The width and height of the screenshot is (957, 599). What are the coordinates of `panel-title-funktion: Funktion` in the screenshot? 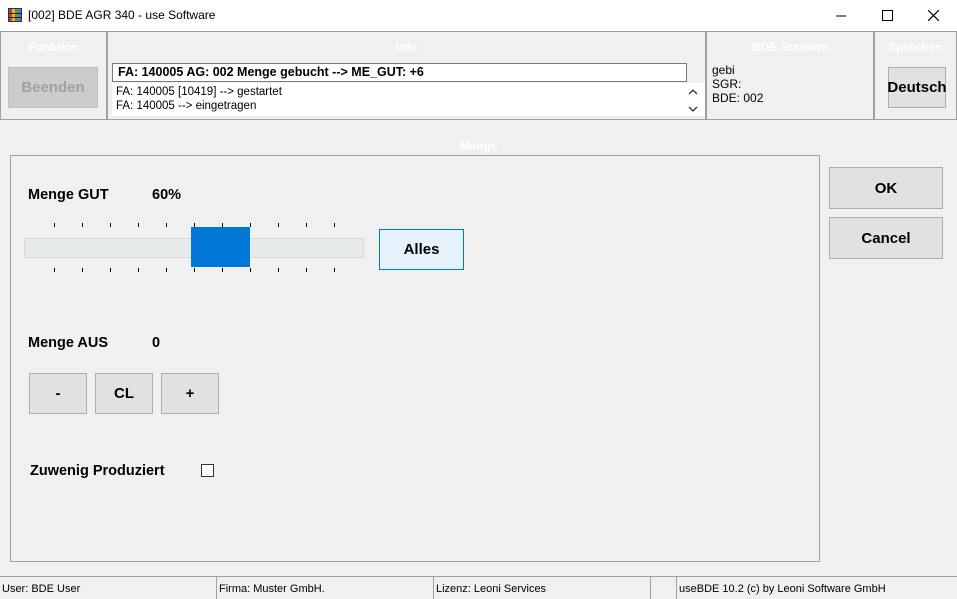 It's located at (53, 47).